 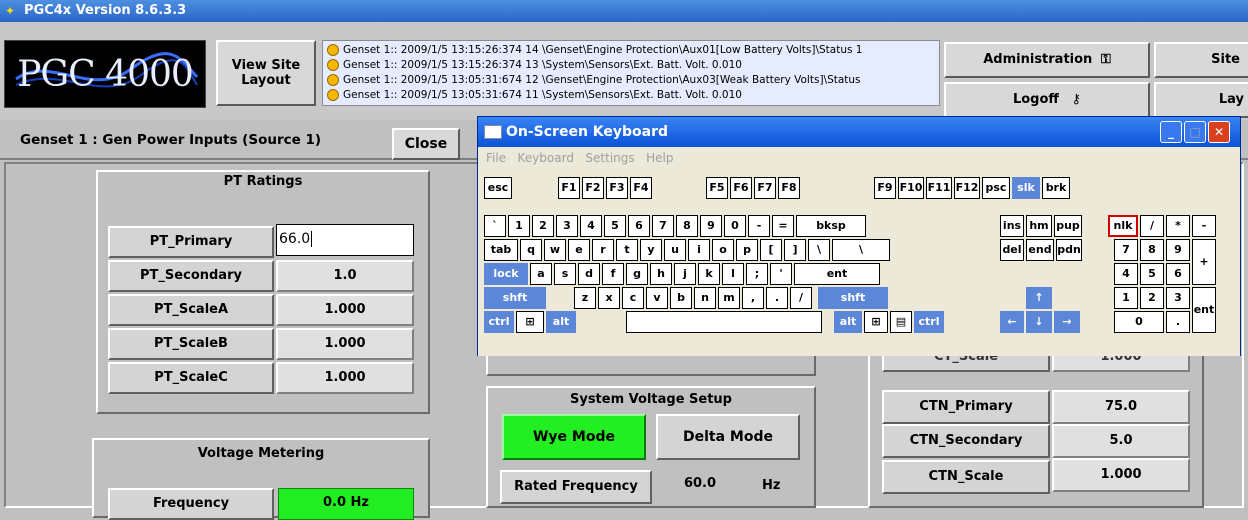 I want to click on key-arrow-up: ↑, so click(x=1039, y=298).